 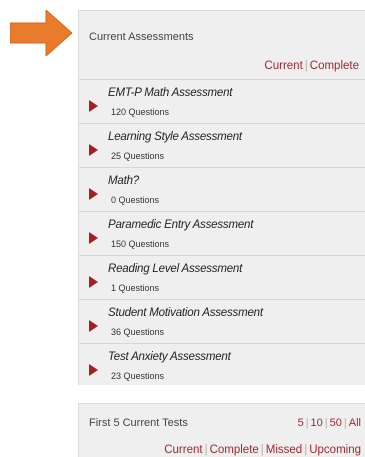 I want to click on page-size-selector: 5 | 10 | 50 | All, so click(x=329, y=423).